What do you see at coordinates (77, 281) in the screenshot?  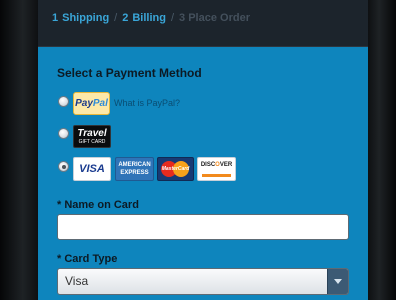 I see `card-type-selected-value: Visa` at bounding box center [77, 281].